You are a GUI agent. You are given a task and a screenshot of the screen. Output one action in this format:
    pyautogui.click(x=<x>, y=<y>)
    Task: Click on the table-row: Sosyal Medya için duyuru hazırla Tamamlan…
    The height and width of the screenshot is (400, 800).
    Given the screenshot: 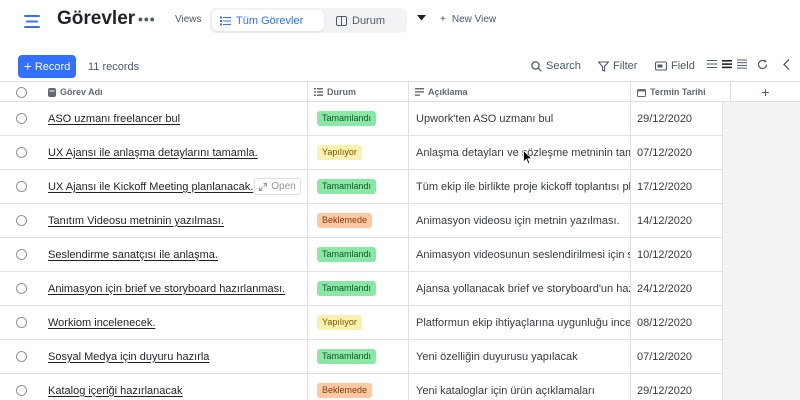 What is the action you would take?
    pyautogui.click(x=361, y=357)
    